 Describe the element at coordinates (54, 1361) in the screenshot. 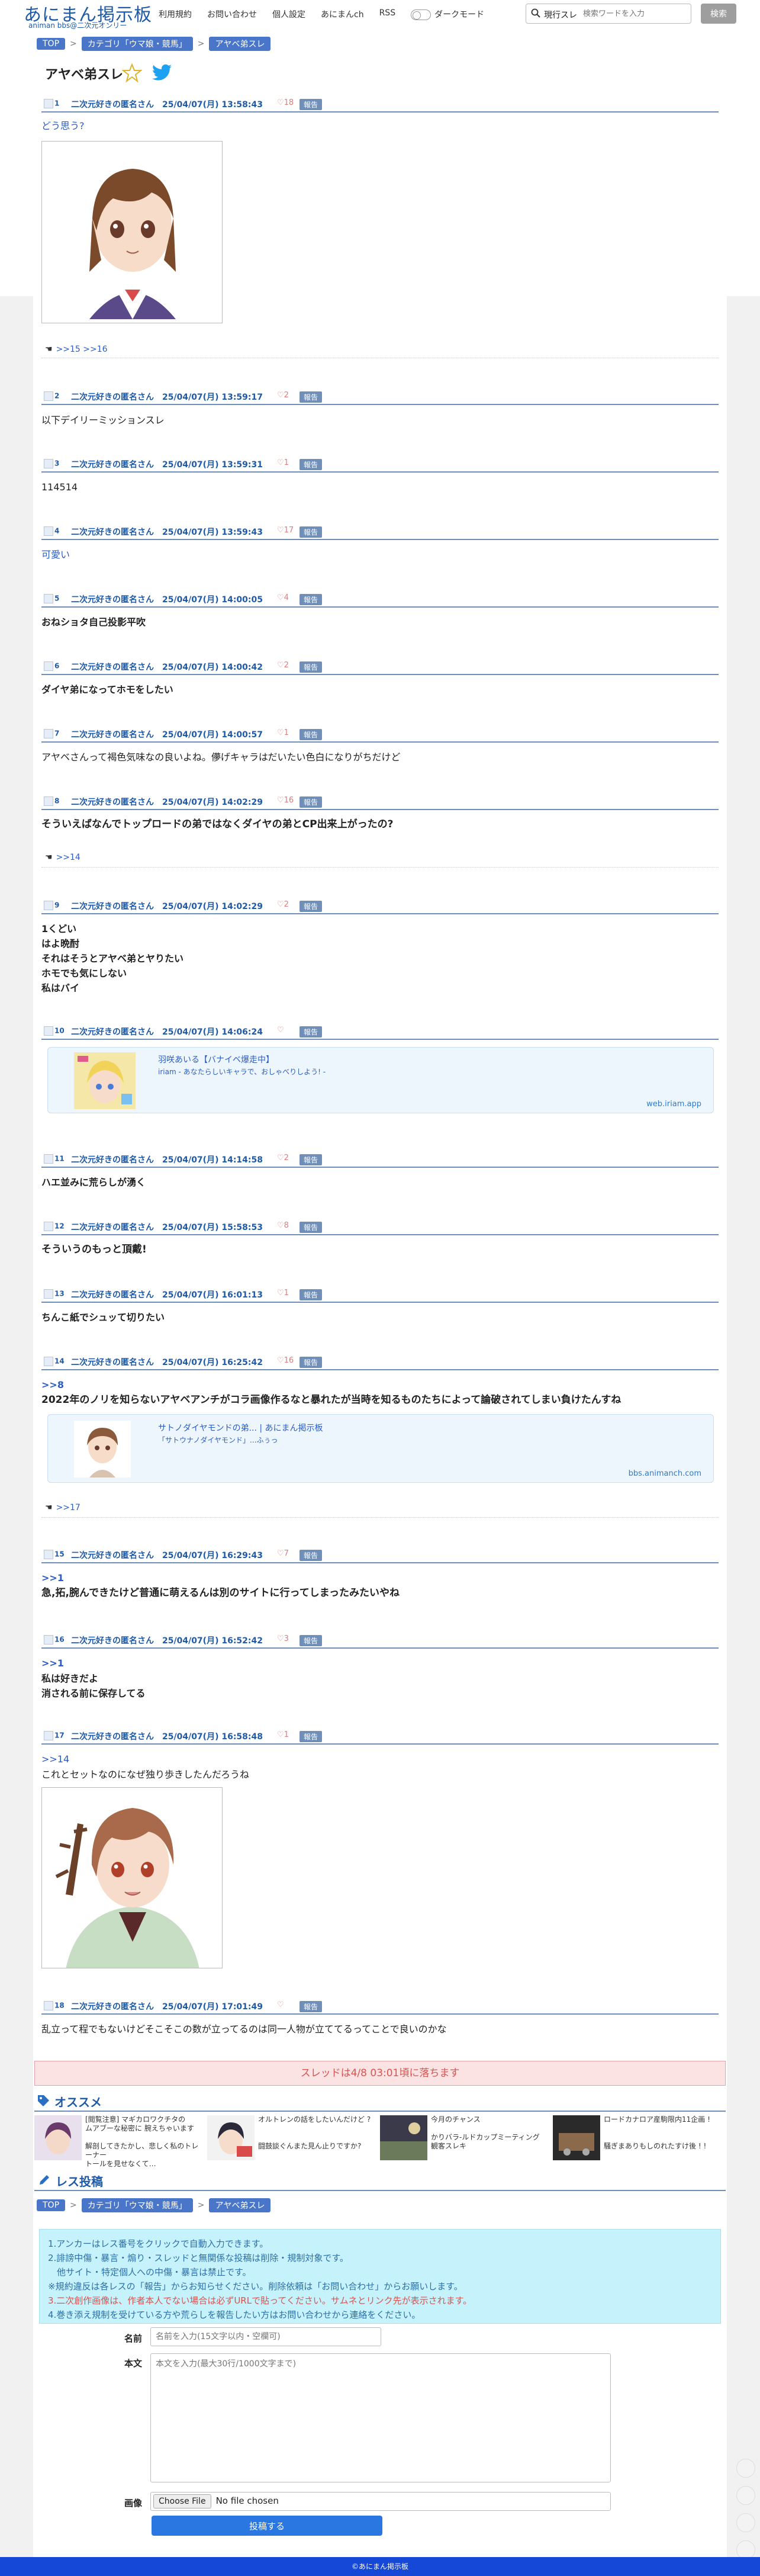

I see `post-number: 14` at that location.